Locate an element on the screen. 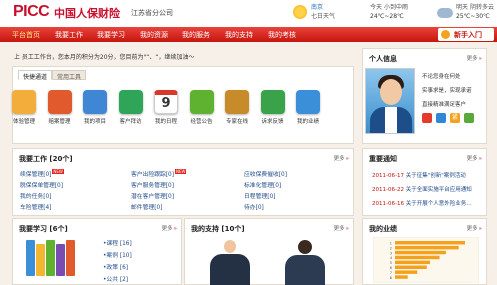  weather-today-label: 今天 is located at coordinates (376, 7).